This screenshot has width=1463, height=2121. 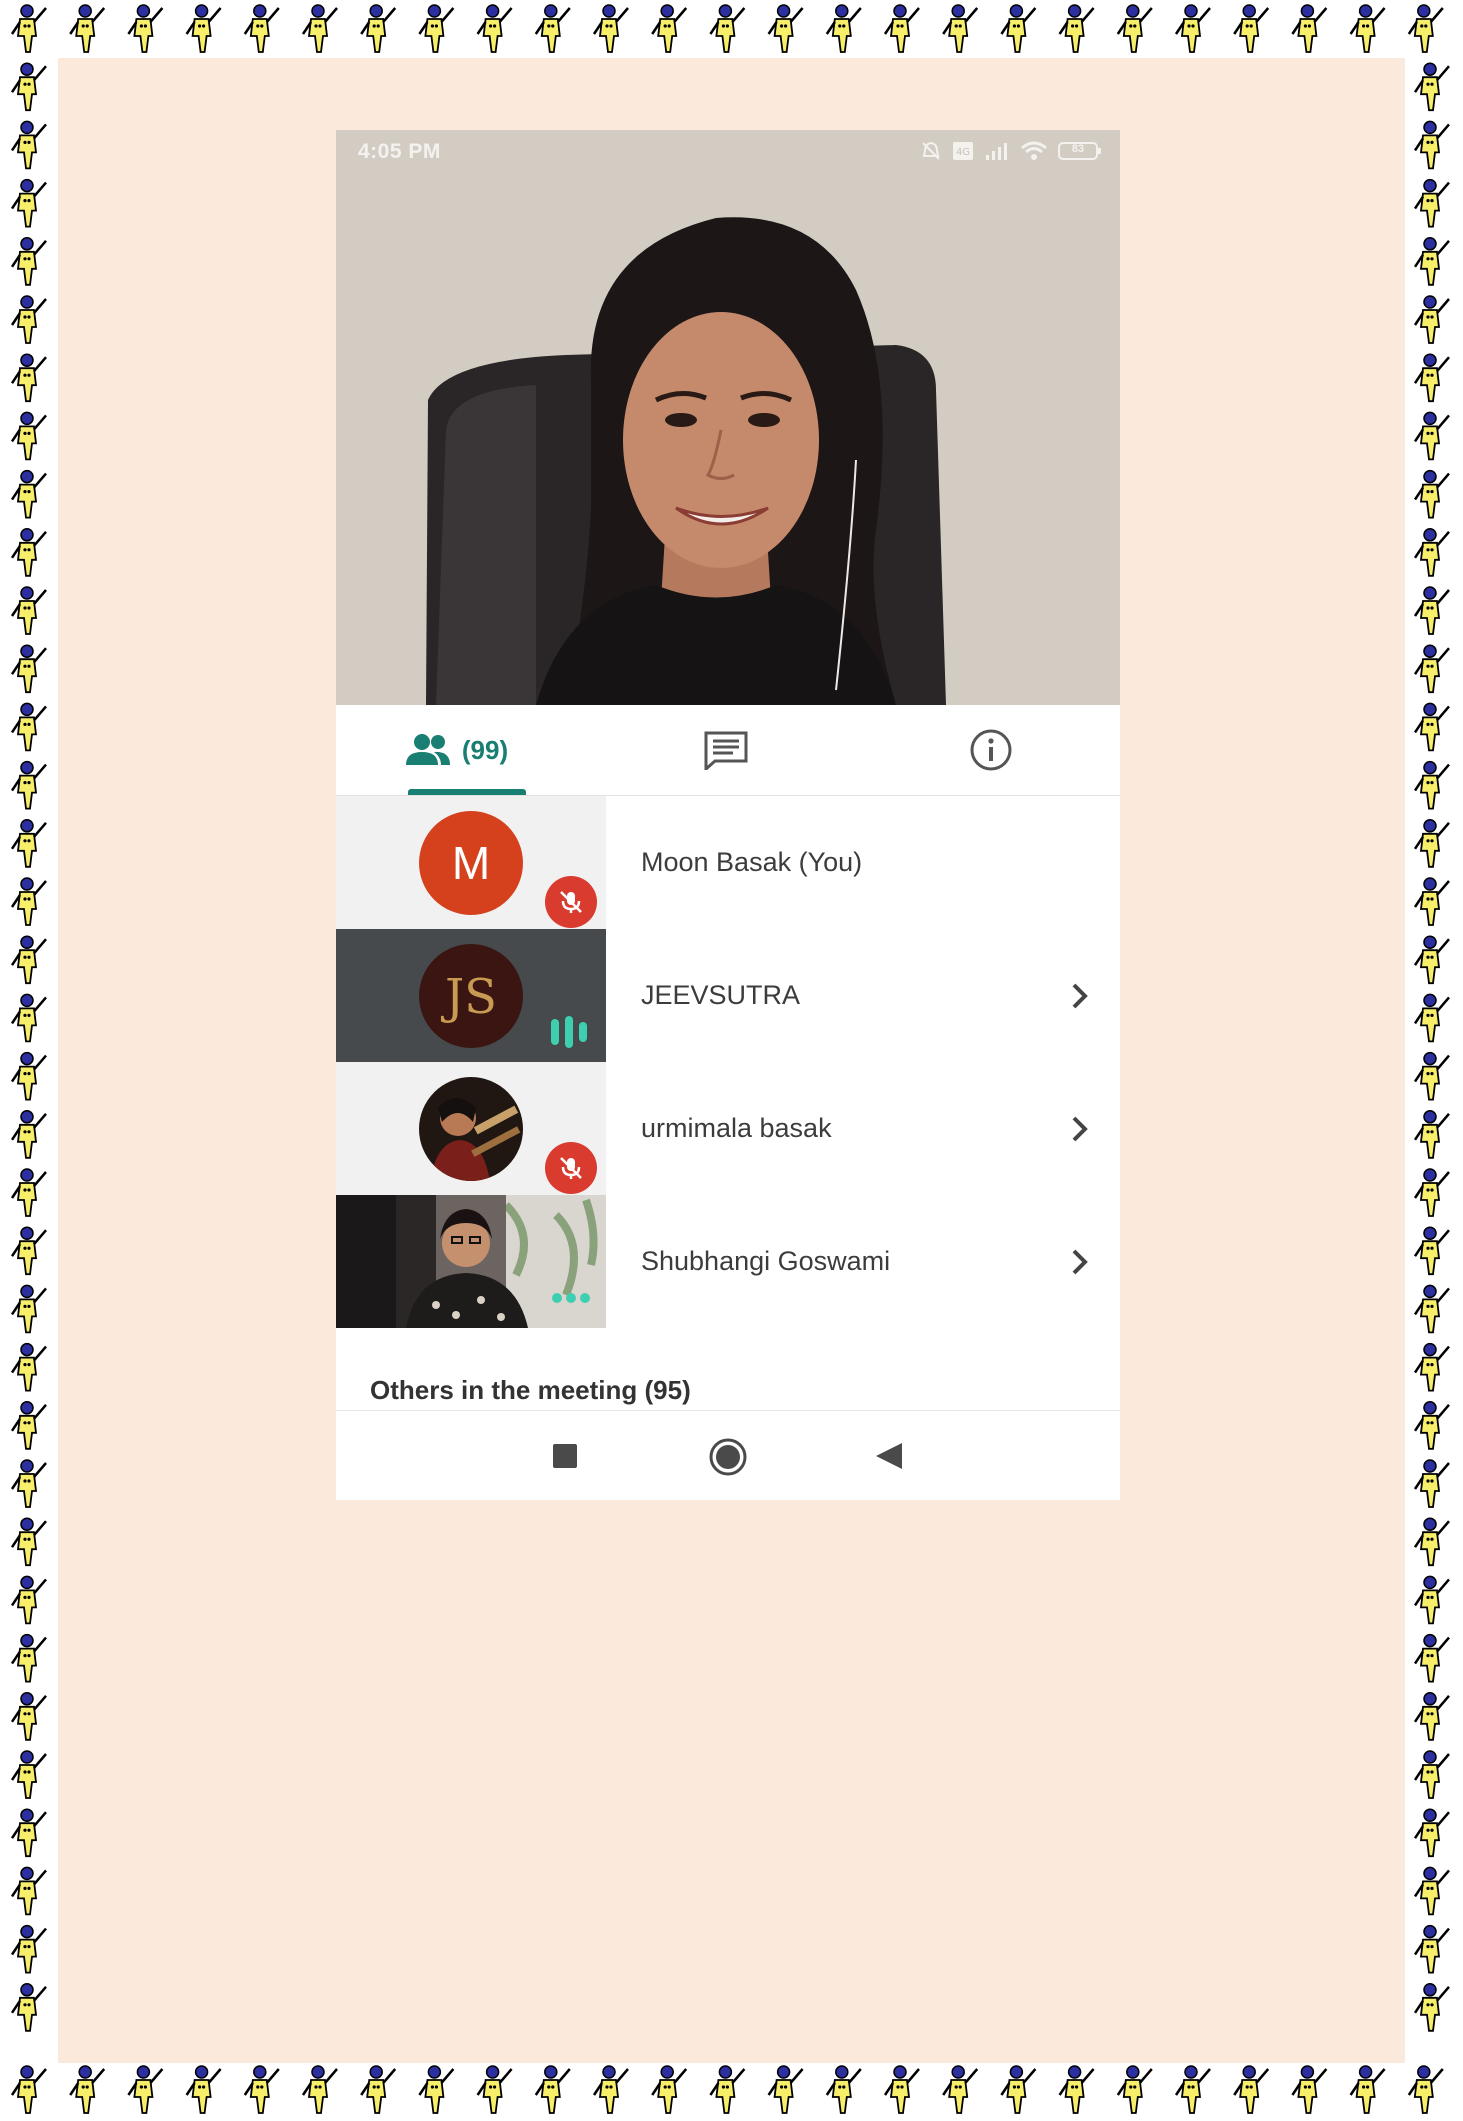 What do you see at coordinates (931, 150) in the screenshot?
I see `mute-bell-icon` at bounding box center [931, 150].